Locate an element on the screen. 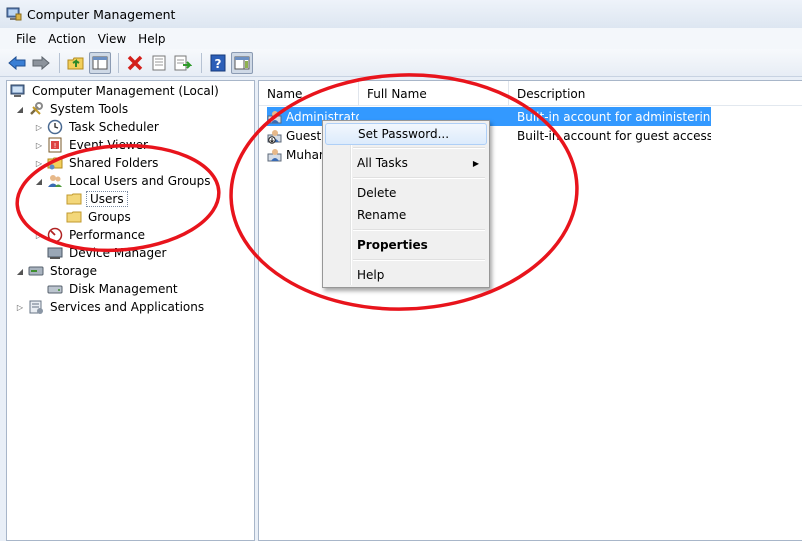  delete-button is located at coordinates (135, 63).